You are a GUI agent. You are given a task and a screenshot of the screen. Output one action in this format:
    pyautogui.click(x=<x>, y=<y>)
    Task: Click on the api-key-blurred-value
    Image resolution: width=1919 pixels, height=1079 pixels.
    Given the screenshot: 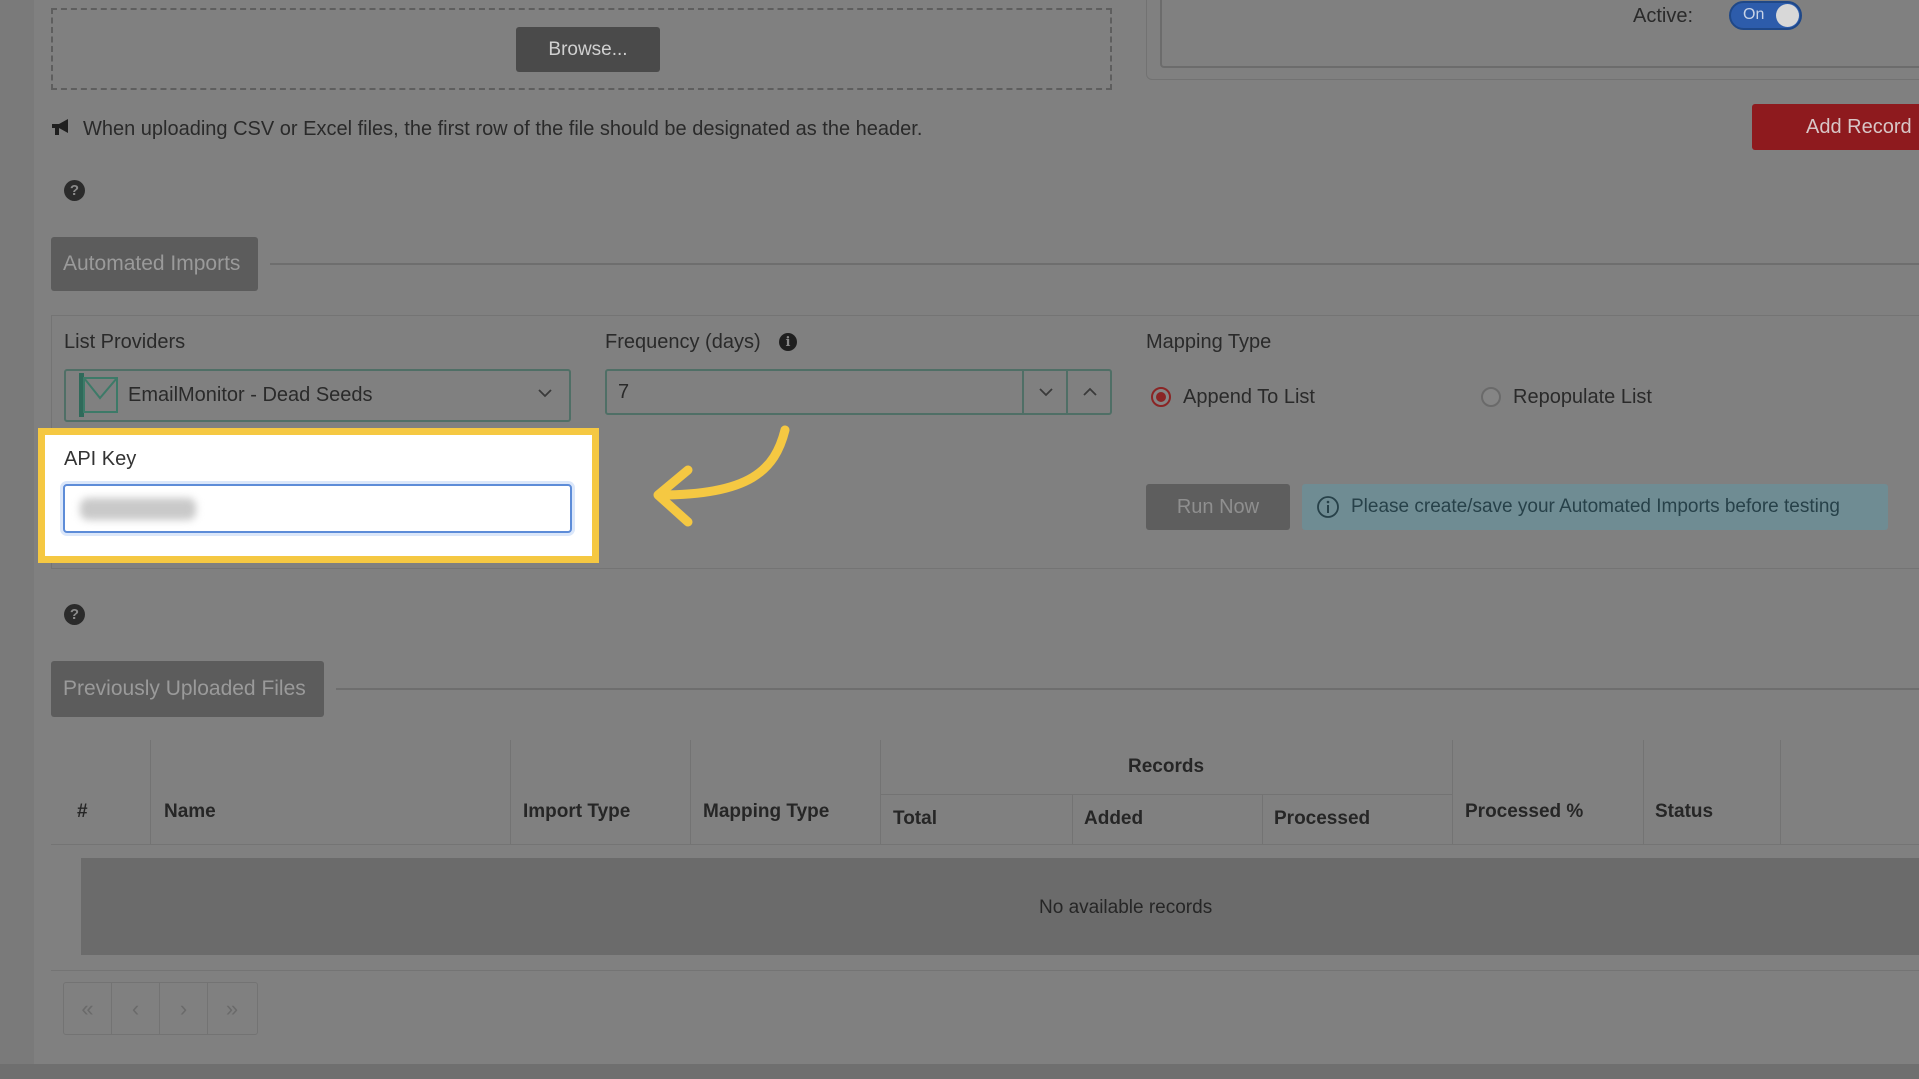 What is the action you would take?
    pyautogui.click(x=138, y=509)
    